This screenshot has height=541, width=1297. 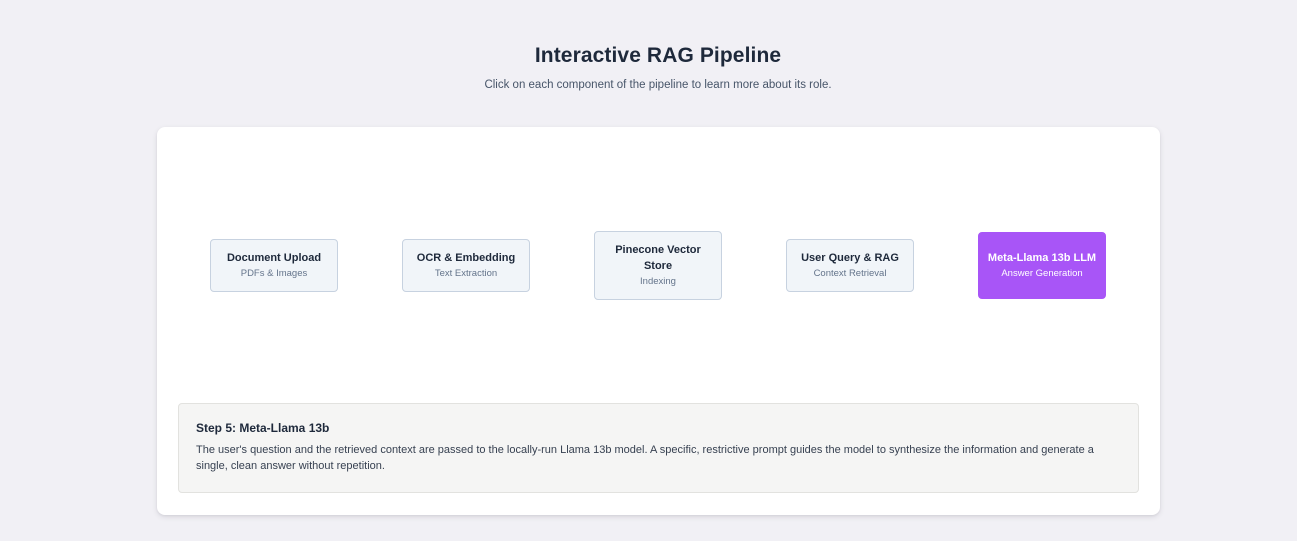 What do you see at coordinates (466, 258) in the screenshot?
I see `node-title: OCR & Embedding` at bounding box center [466, 258].